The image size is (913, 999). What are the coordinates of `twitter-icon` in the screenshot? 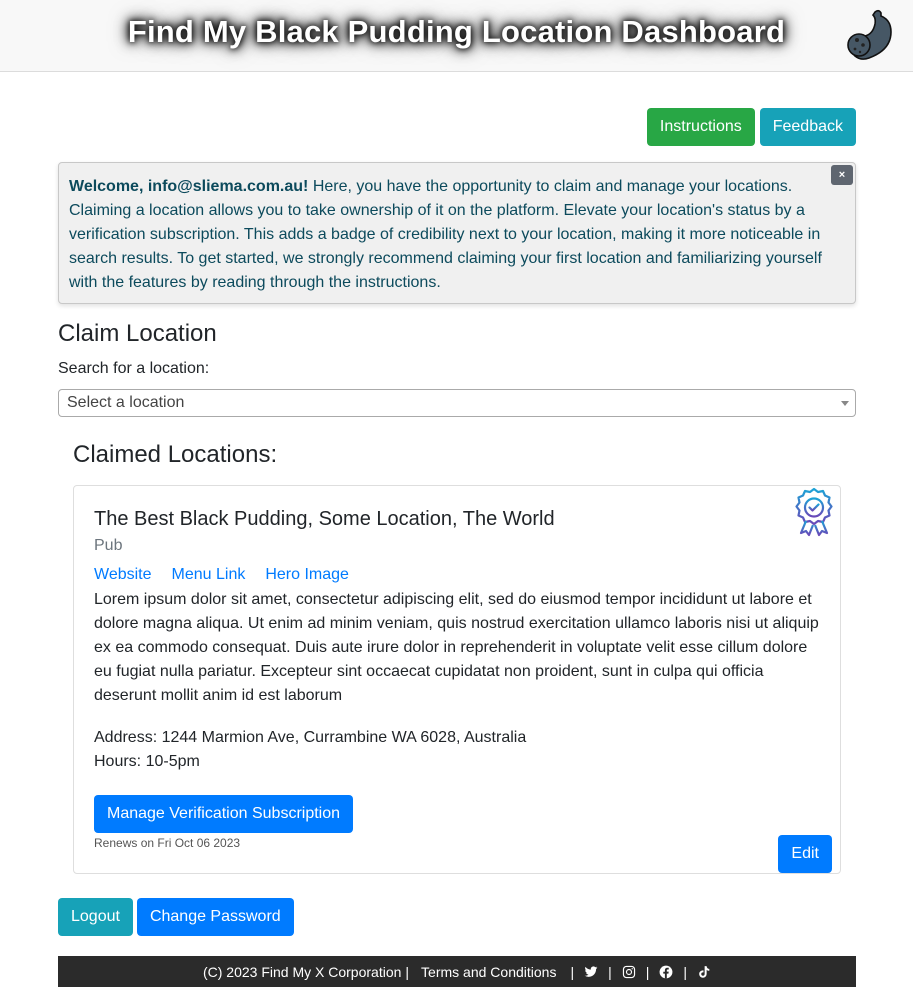 It's located at (591, 971).